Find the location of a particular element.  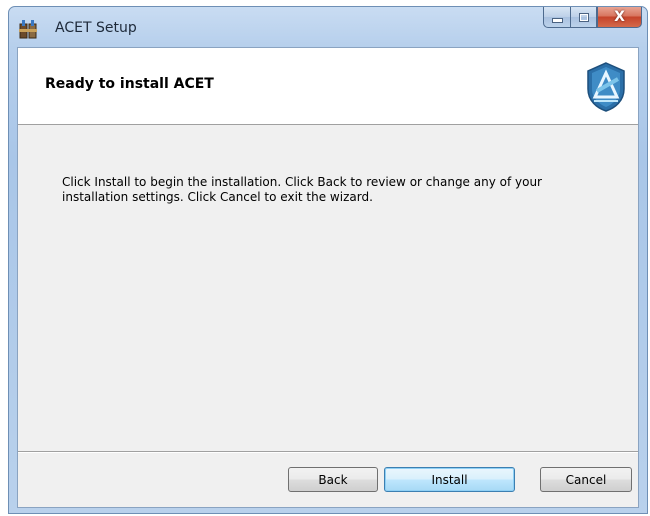

installer-app-icon is located at coordinates (28, 30).